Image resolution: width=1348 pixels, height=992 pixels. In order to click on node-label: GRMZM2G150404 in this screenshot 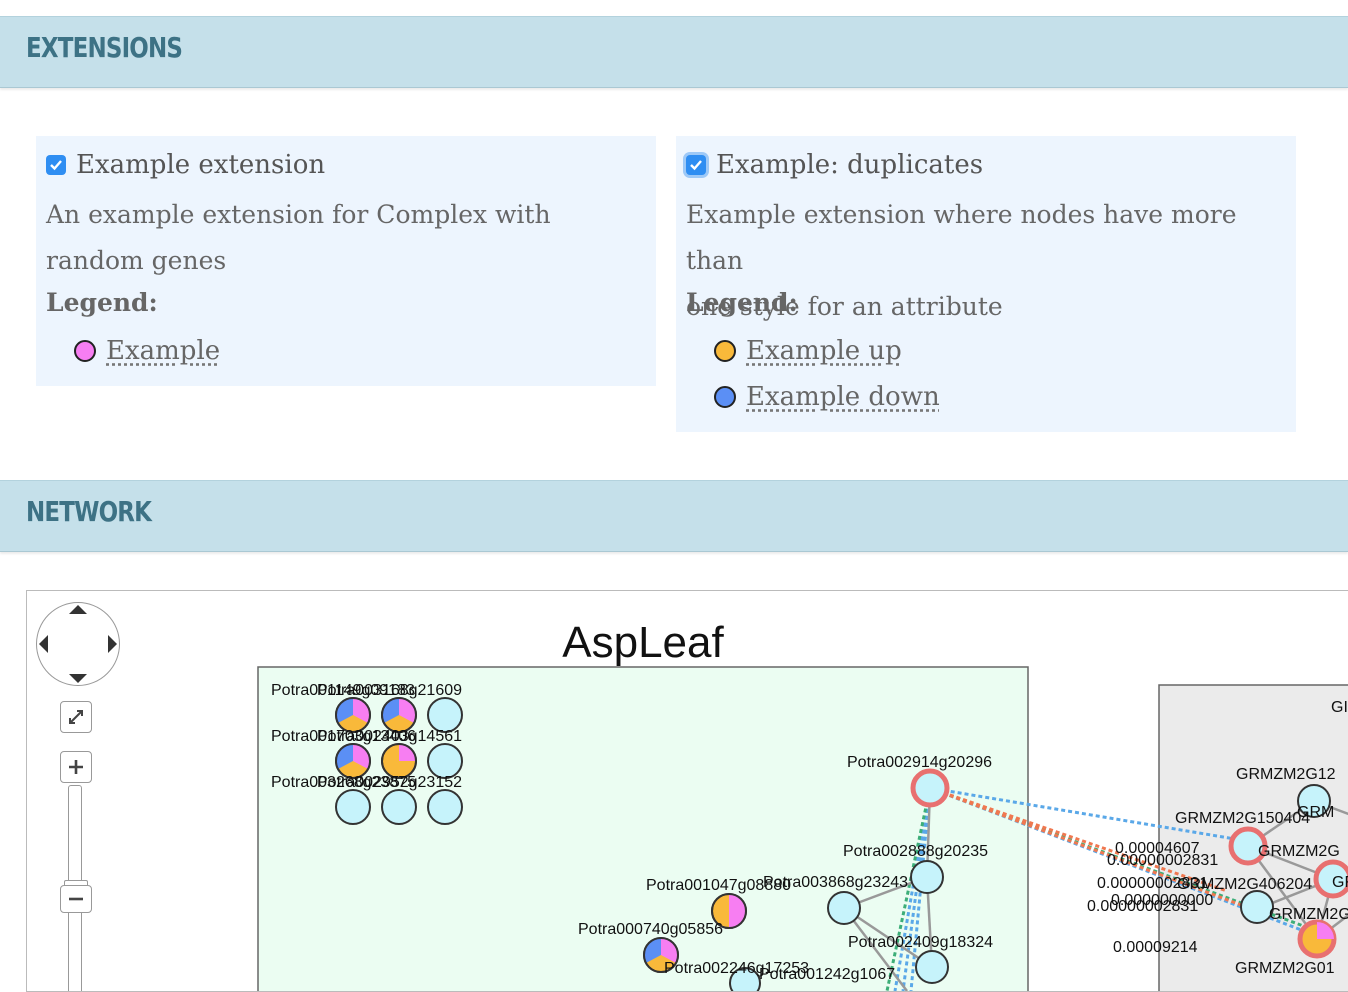, I will do `click(1242, 818)`.